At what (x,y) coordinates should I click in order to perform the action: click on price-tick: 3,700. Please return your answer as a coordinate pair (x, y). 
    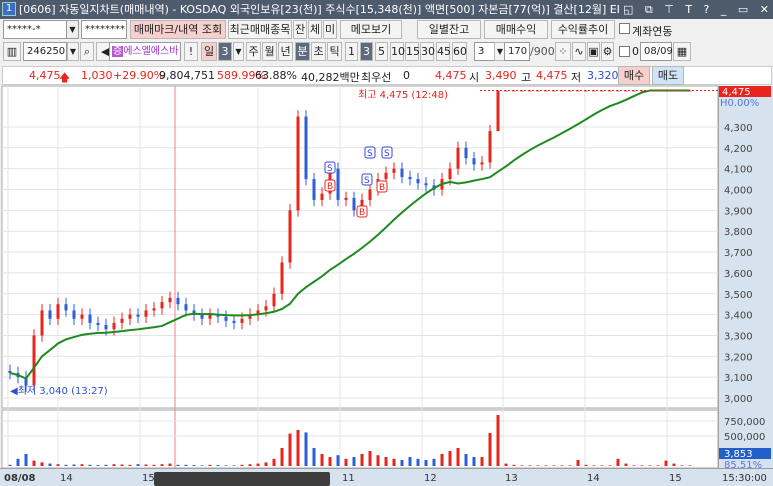
    Looking at the image, I should click on (738, 253).